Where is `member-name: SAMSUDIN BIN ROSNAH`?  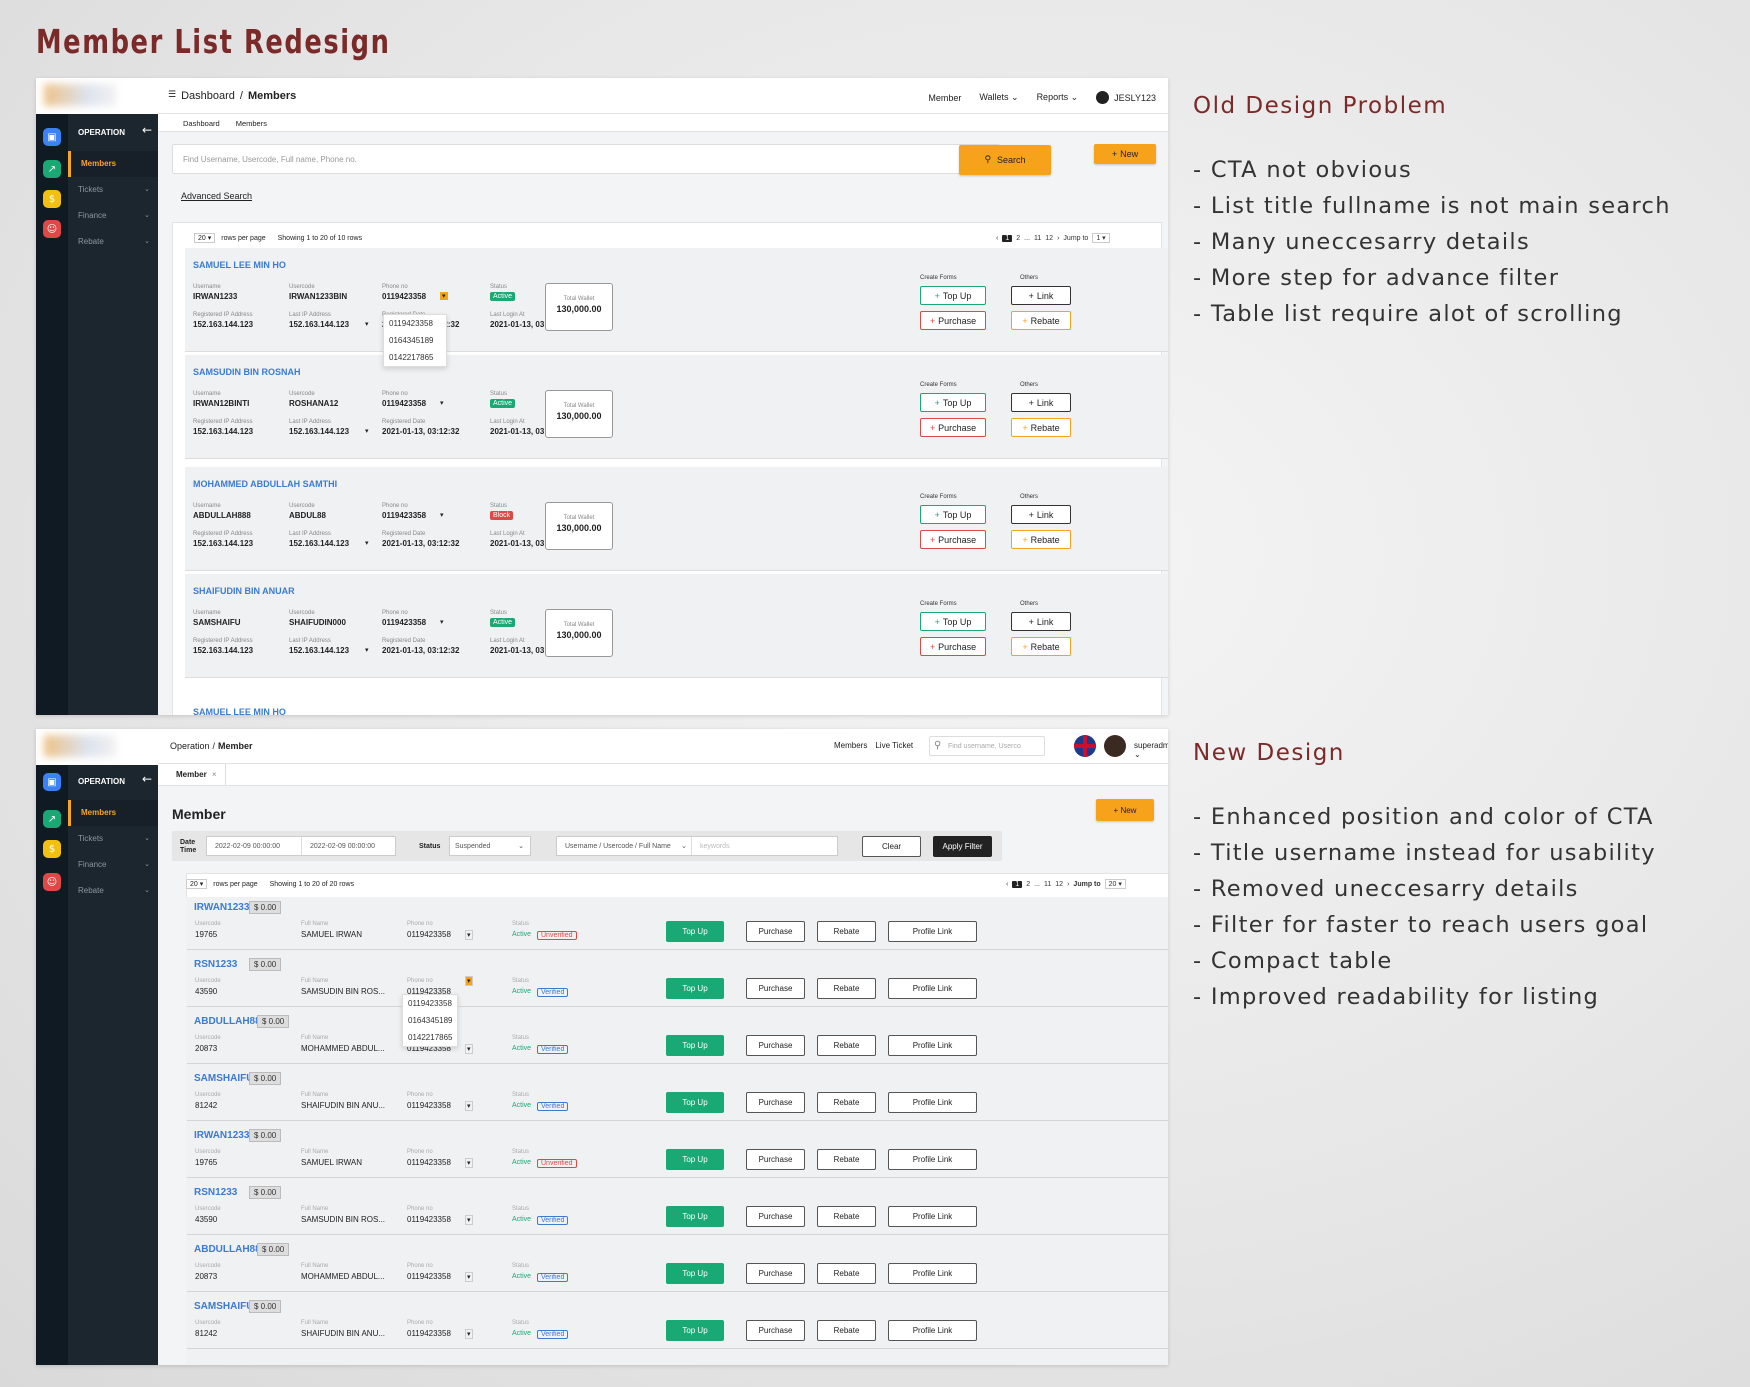 member-name: SAMSUDIN BIN ROSNAH is located at coordinates (247, 372).